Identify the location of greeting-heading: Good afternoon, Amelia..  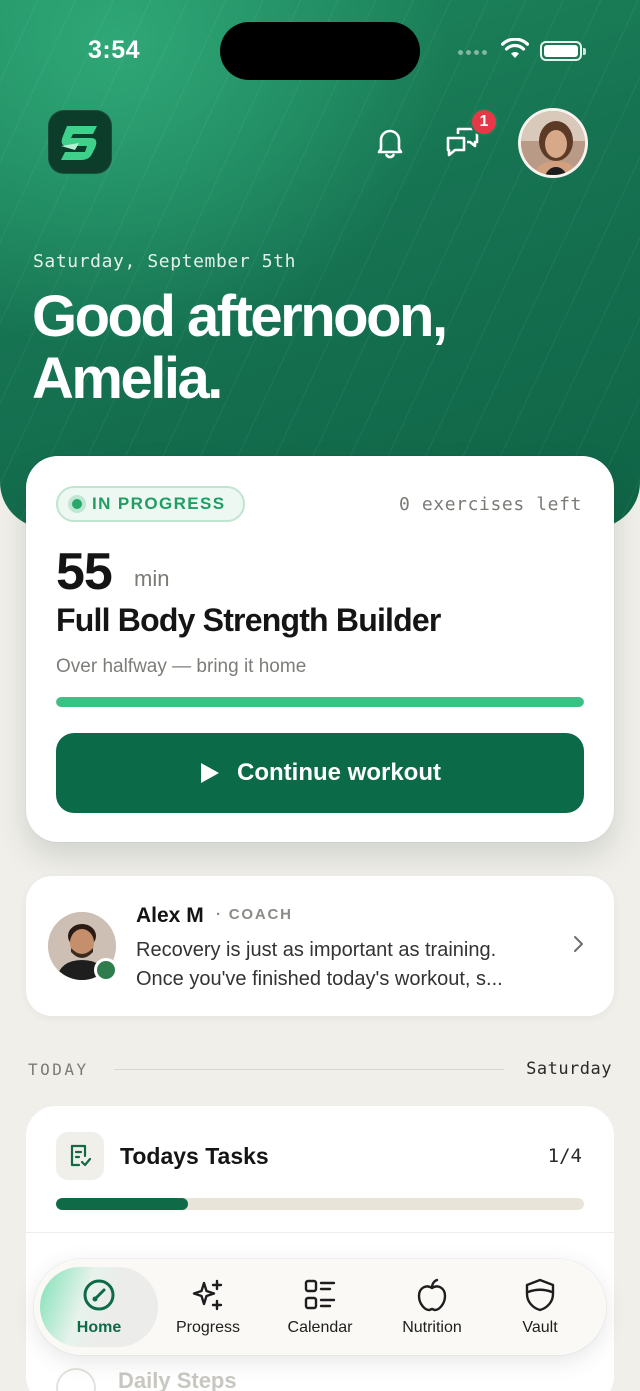
(312, 348).